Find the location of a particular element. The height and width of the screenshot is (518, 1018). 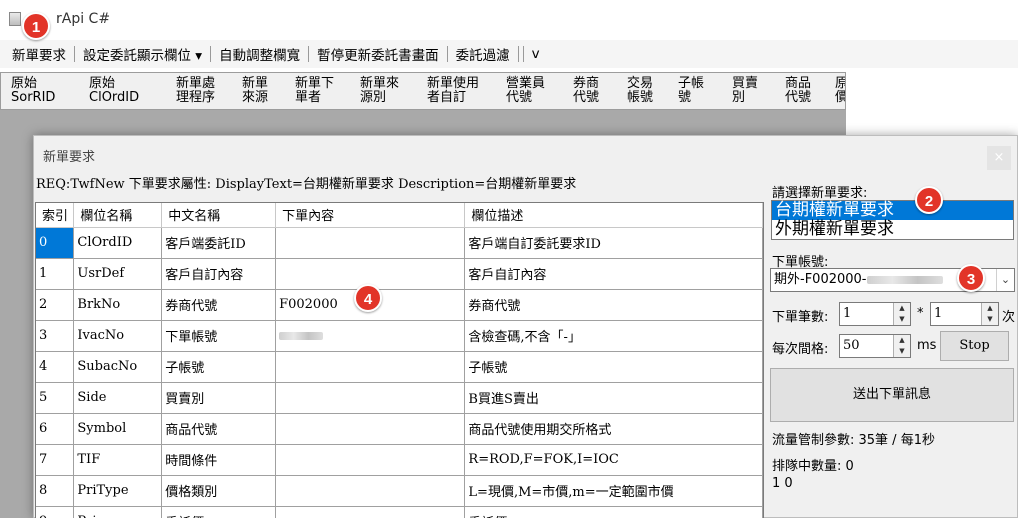

callout-badge-3: 3 is located at coordinates (971, 278).